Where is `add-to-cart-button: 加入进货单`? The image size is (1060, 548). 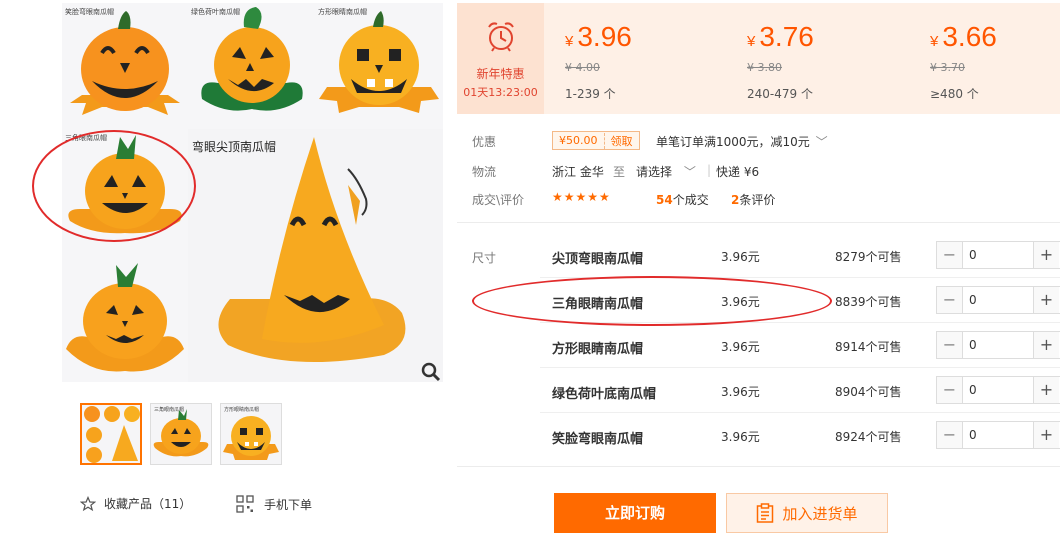 add-to-cart-button: 加入进货单 is located at coordinates (807, 513).